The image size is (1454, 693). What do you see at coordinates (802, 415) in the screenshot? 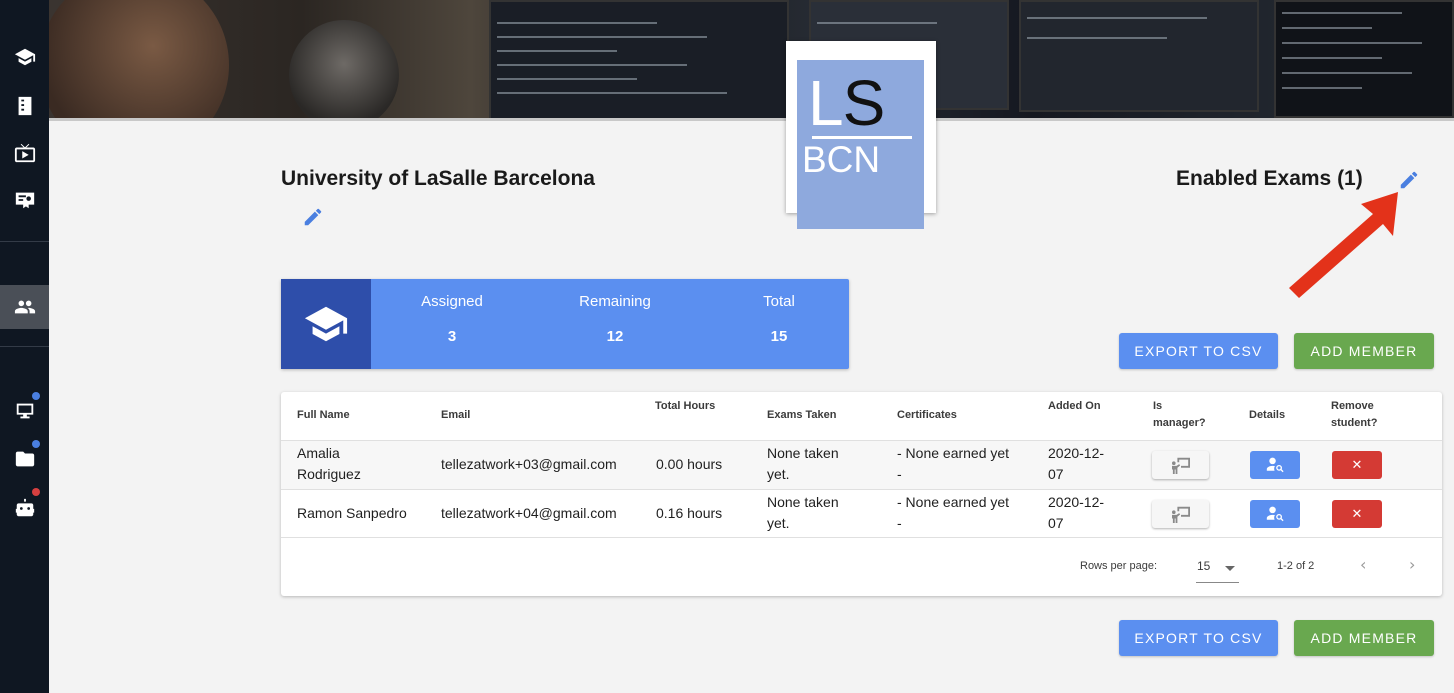
I see `header-exams-taken: Exams Taken` at bounding box center [802, 415].